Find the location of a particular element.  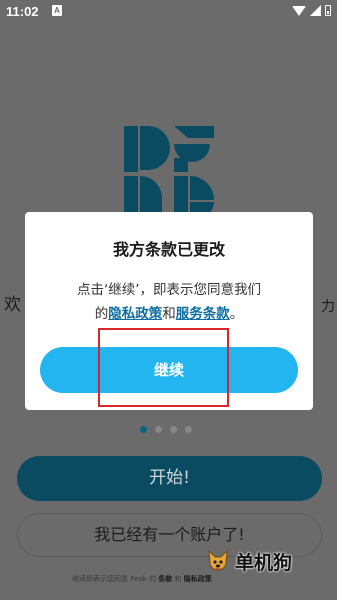

terms-of-service-link: 服务条款 is located at coordinates (203, 314).